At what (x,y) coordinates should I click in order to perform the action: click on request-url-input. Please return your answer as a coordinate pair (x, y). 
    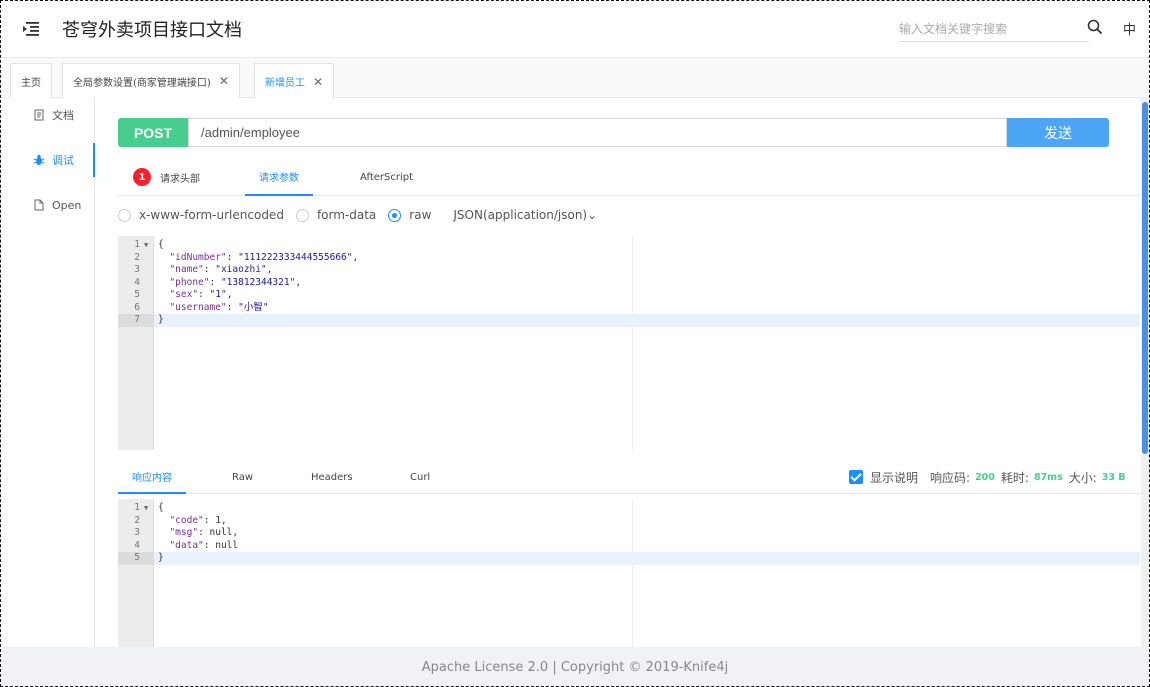
    Looking at the image, I should click on (597, 132).